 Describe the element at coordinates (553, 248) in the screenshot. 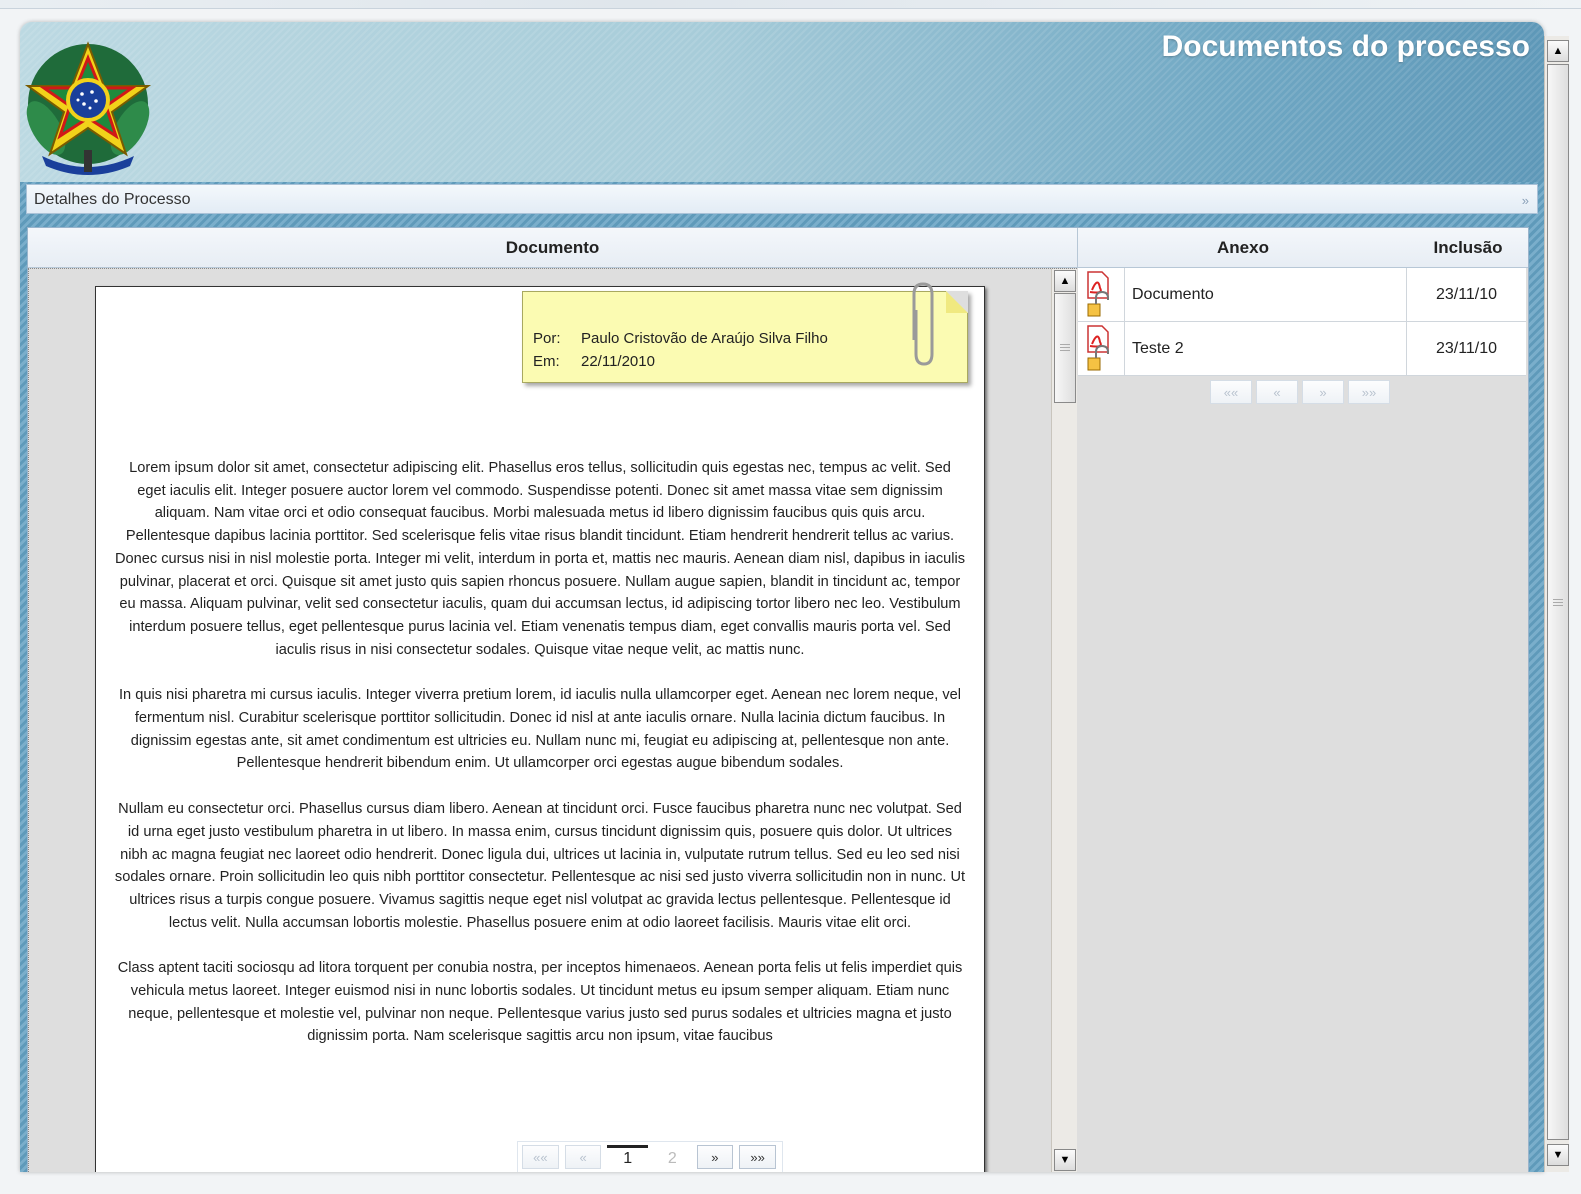

I see `column-header-documento: Documento` at that location.